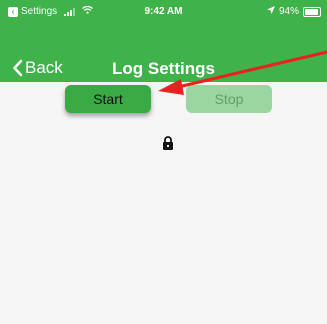 The height and width of the screenshot is (324, 327). I want to click on battery-icon, so click(312, 11).